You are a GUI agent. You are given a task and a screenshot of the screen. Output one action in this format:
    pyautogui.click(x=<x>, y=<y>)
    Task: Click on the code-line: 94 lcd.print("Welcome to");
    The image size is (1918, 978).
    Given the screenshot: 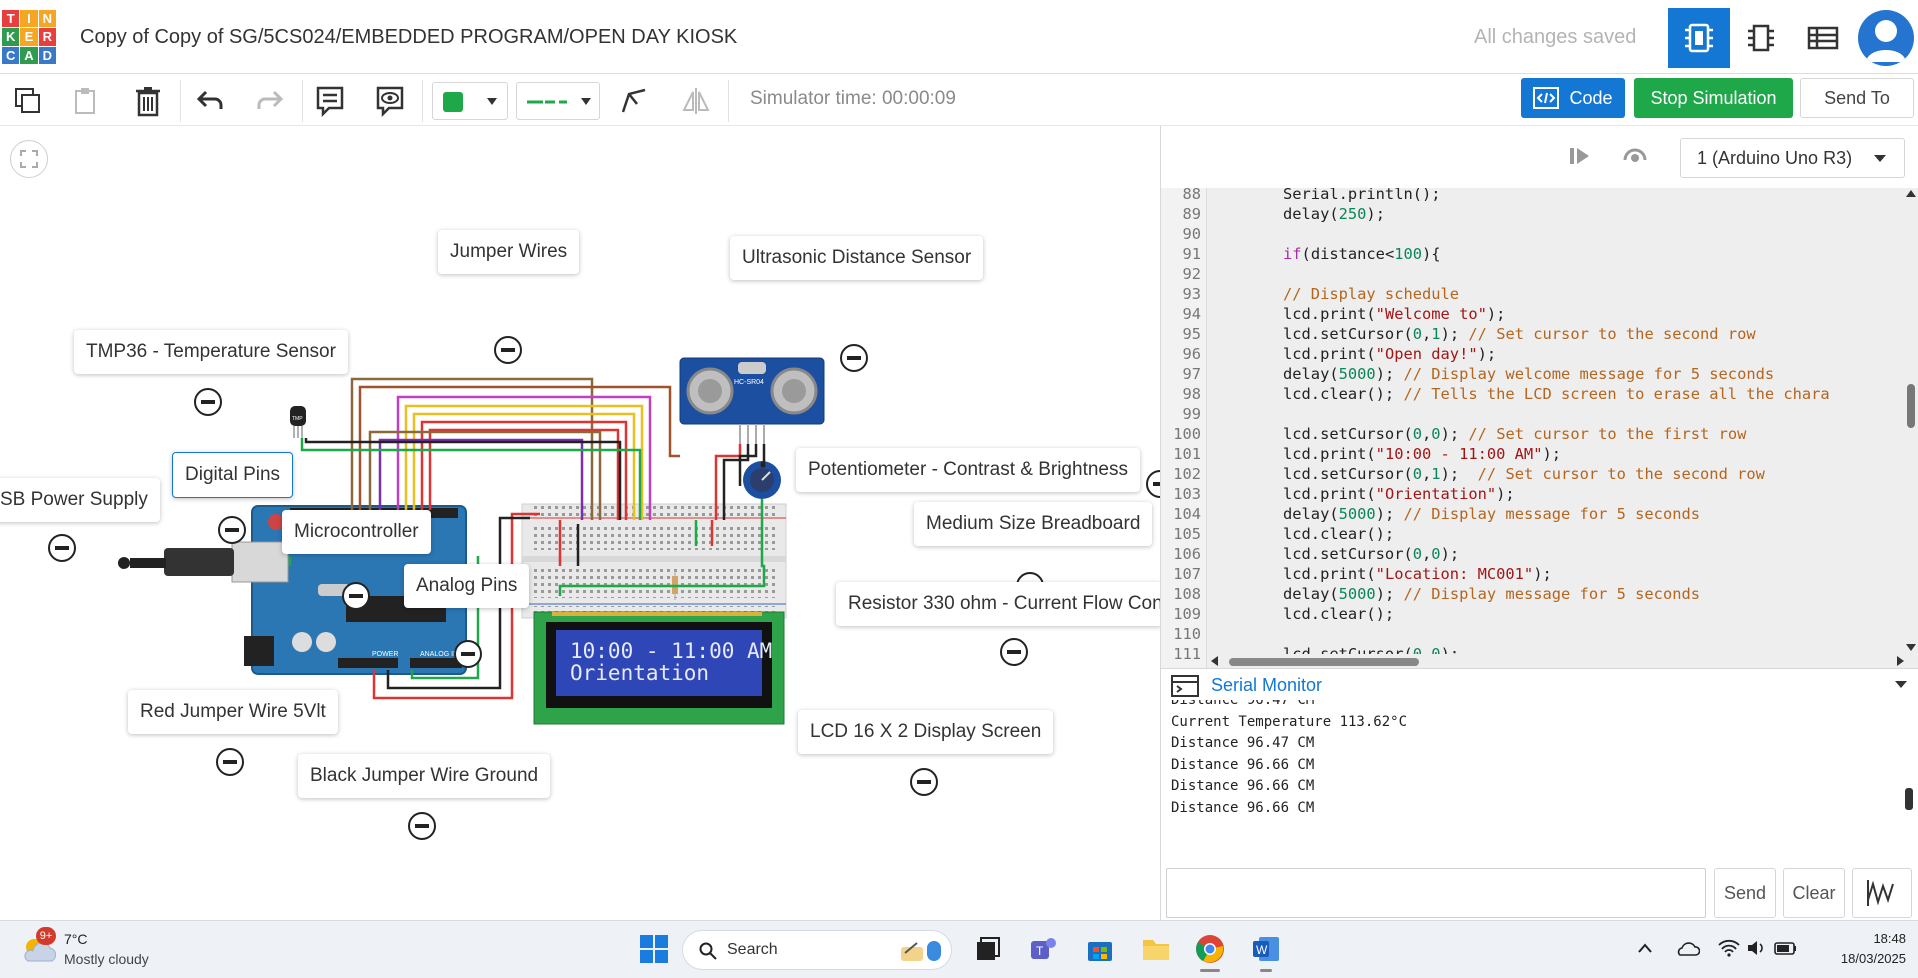 What is the action you would take?
    pyautogui.click(x=1531, y=314)
    